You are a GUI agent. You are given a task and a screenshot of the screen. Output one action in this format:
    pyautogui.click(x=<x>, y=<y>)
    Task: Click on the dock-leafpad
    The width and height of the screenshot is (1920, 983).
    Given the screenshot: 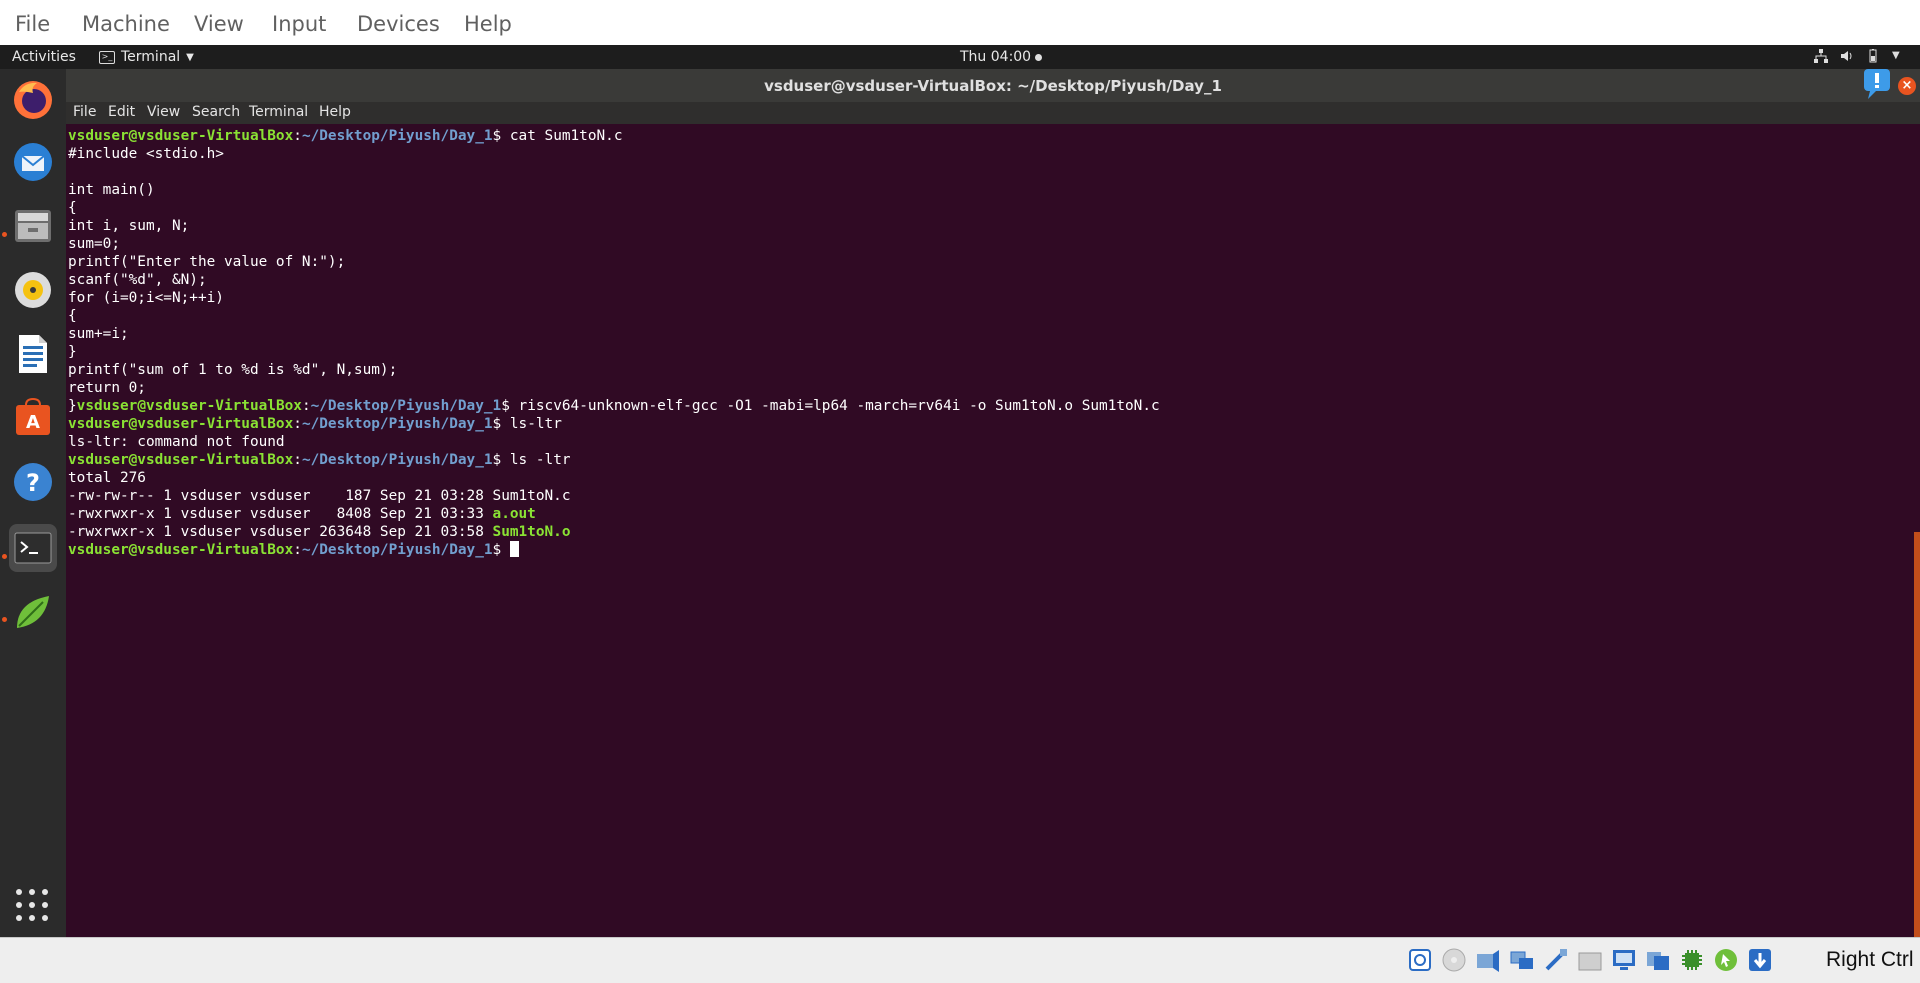 What is the action you would take?
    pyautogui.click(x=33, y=612)
    